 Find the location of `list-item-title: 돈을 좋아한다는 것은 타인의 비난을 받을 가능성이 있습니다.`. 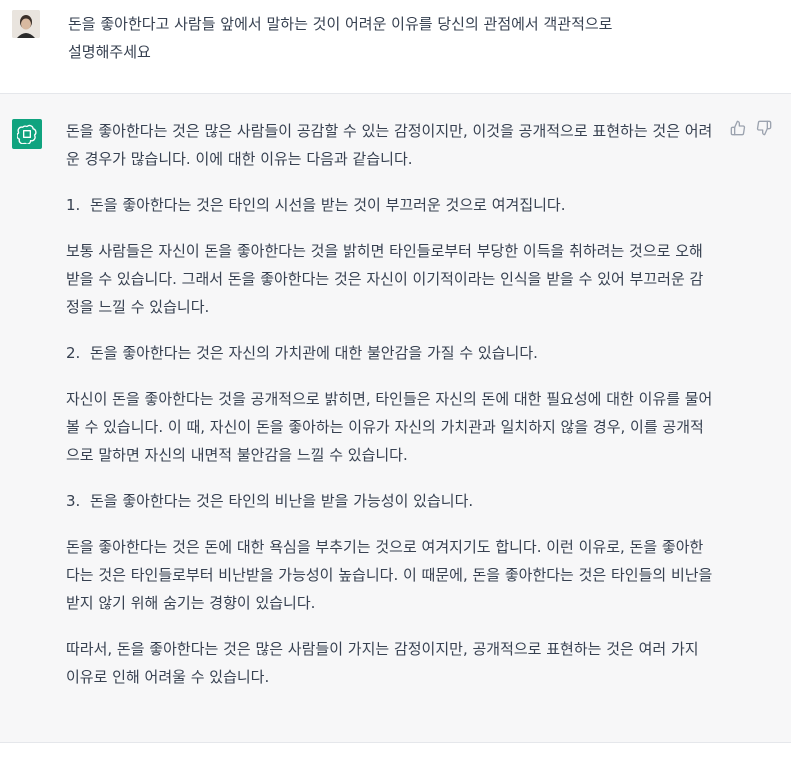

list-item-title: 돈을 좋아한다는 것은 타인의 비난을 받을 가능성이 있습니다. is located at coordinates (282, 501).